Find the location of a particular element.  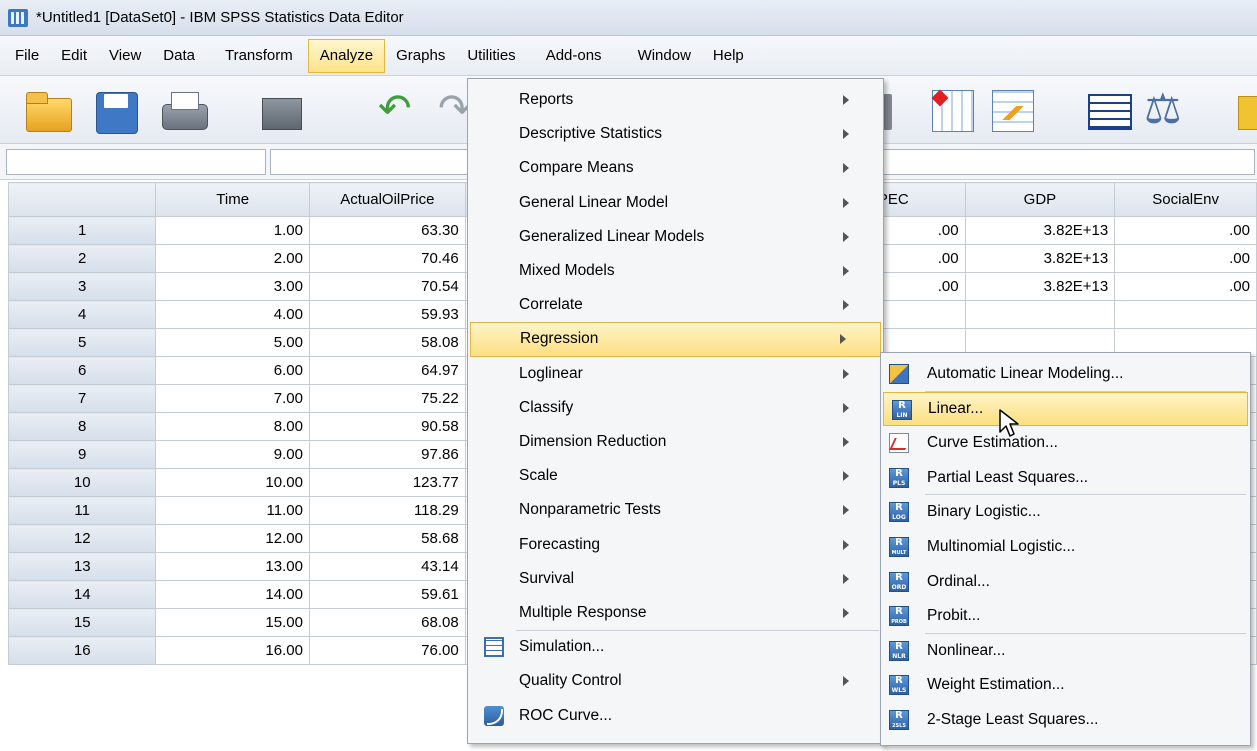

select-cases-icon is located at coordinates (1244, 110).